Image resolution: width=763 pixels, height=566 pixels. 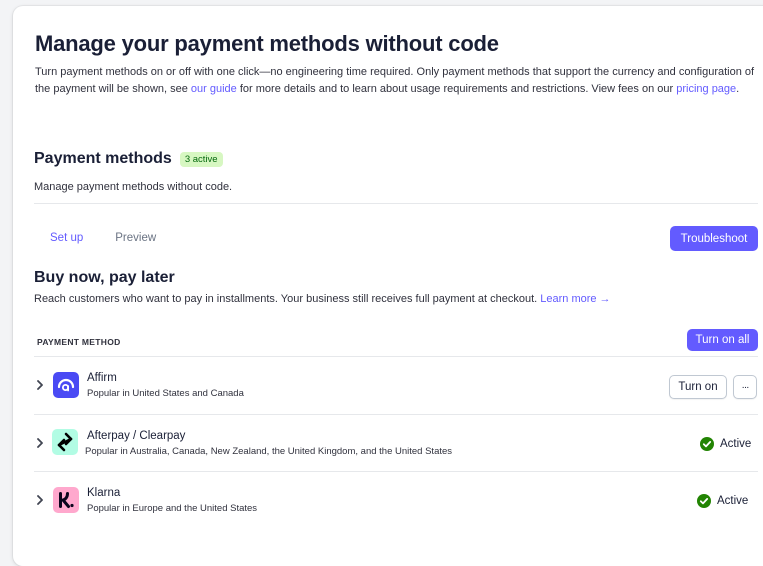 I want to click on guide-link: our guide, so click(x=214, y=89).